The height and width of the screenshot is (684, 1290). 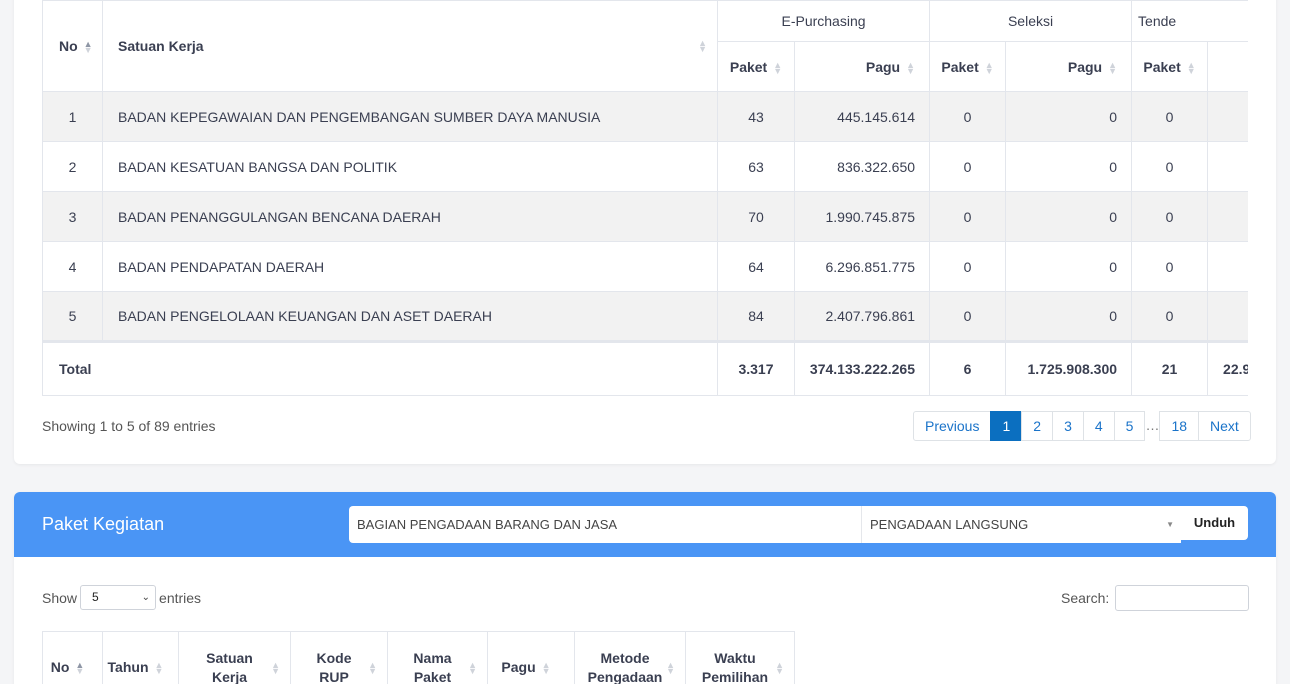 What do you see at coordinates (1098, 426) in the screenshot?
I see `pagination-page-4: 4` at bounding box center [1098, 426].